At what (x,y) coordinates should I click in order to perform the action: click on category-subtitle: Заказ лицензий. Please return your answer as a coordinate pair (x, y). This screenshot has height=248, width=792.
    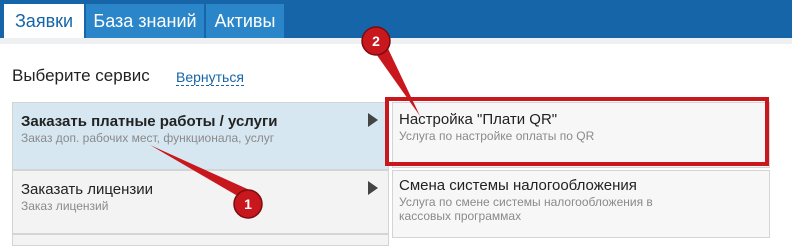
    Looking at the image, I should click on (65, 206).